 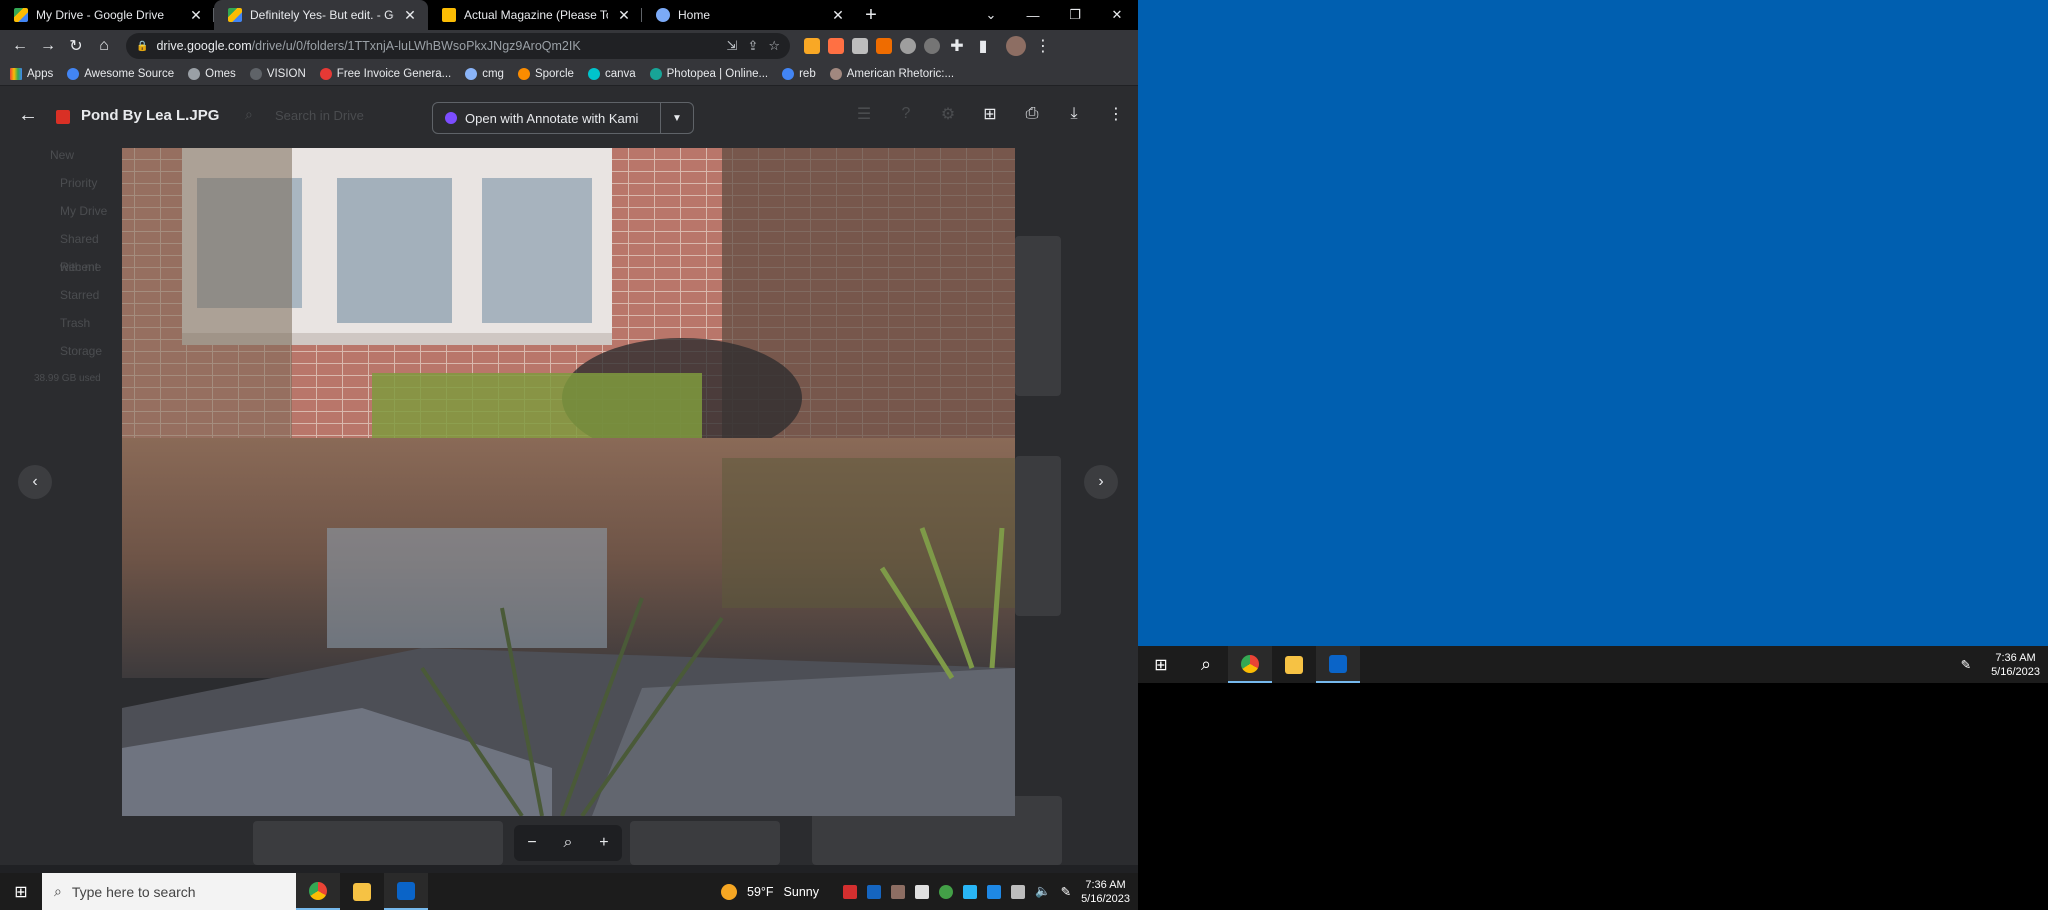 I want to click on taskbar-clock-right: 7:36 AM 5/16/2023, so click(x=2015, y=665).